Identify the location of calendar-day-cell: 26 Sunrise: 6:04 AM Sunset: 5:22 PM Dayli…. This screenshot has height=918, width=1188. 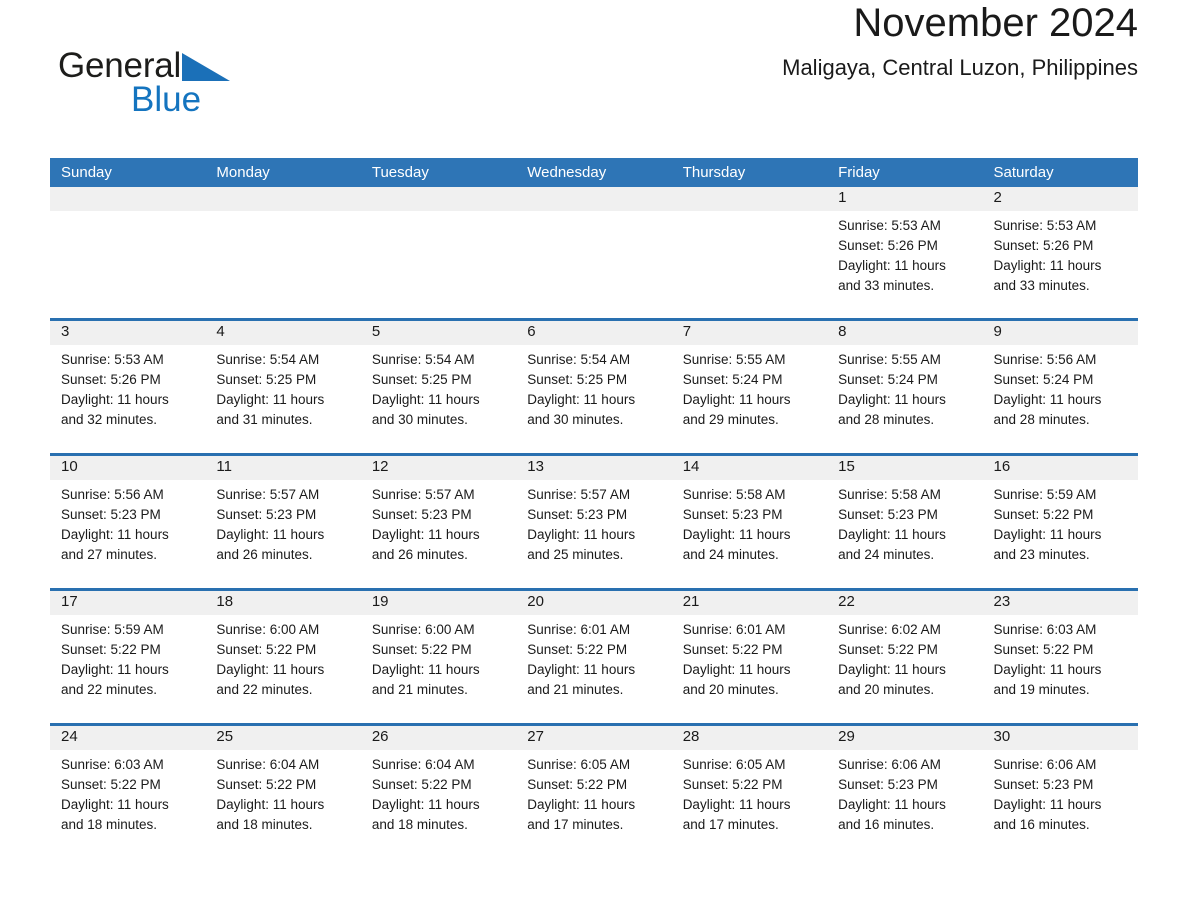
(438, 792).